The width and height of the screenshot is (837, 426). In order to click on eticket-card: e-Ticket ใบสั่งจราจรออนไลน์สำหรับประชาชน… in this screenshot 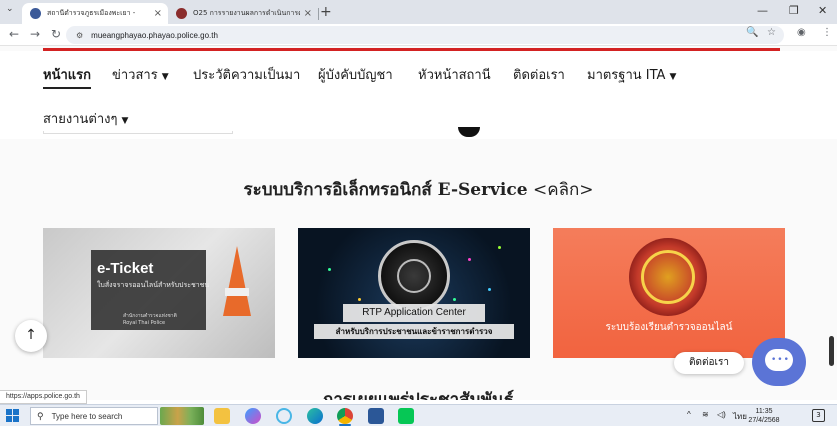, I will do `click(159, 293)`.